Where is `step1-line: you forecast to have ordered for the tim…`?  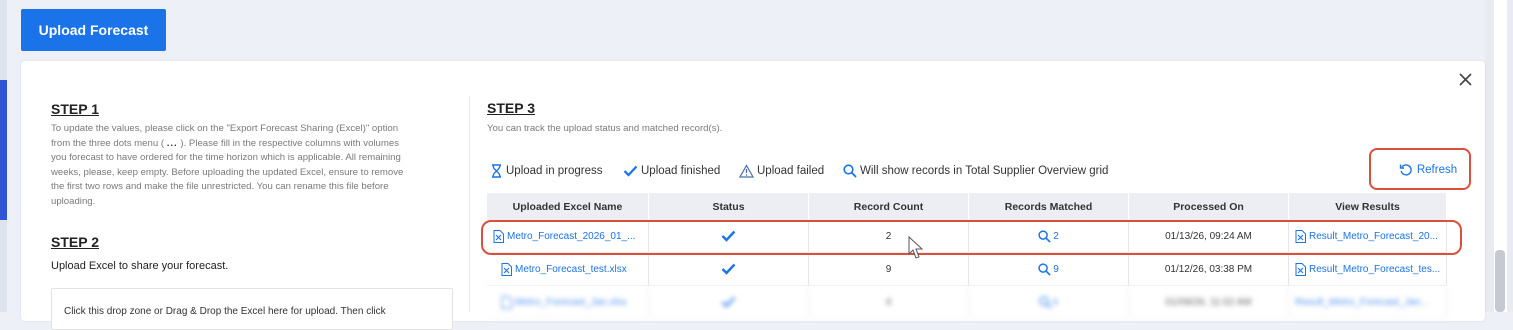 step1-line: you forecast to have ordered for the tim… is located at coordinates (226, 158).